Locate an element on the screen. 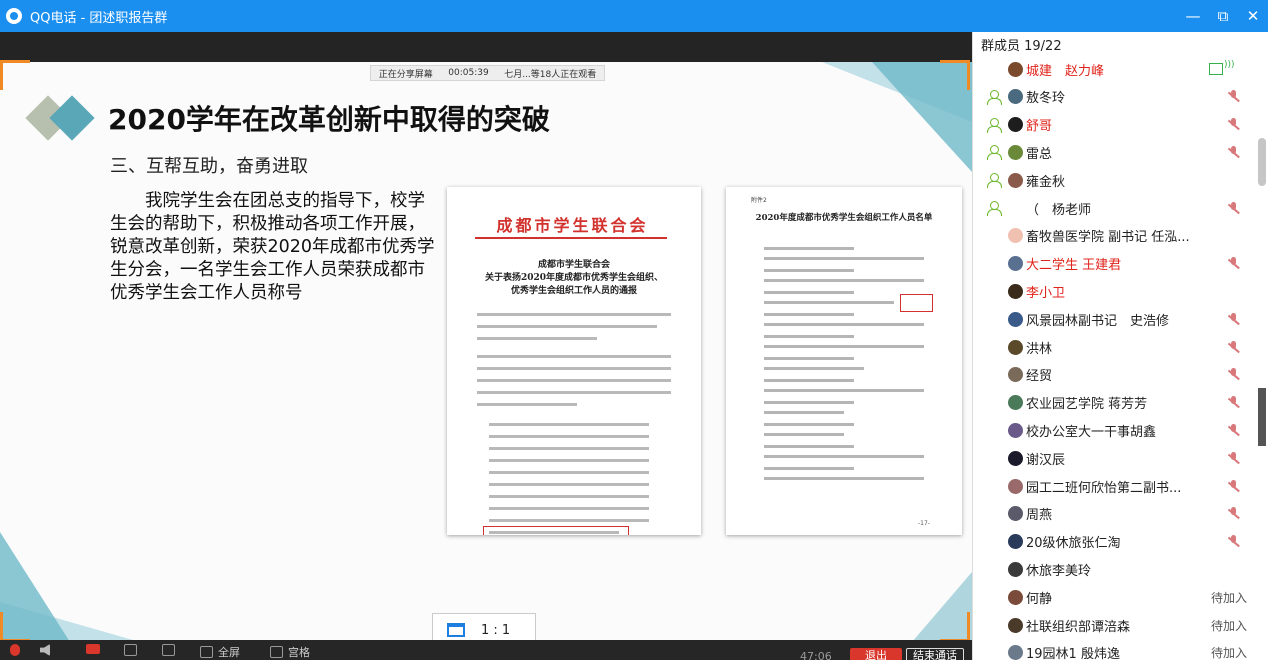  member-row: 雍金秋 is located at coordinates (1115, 180).